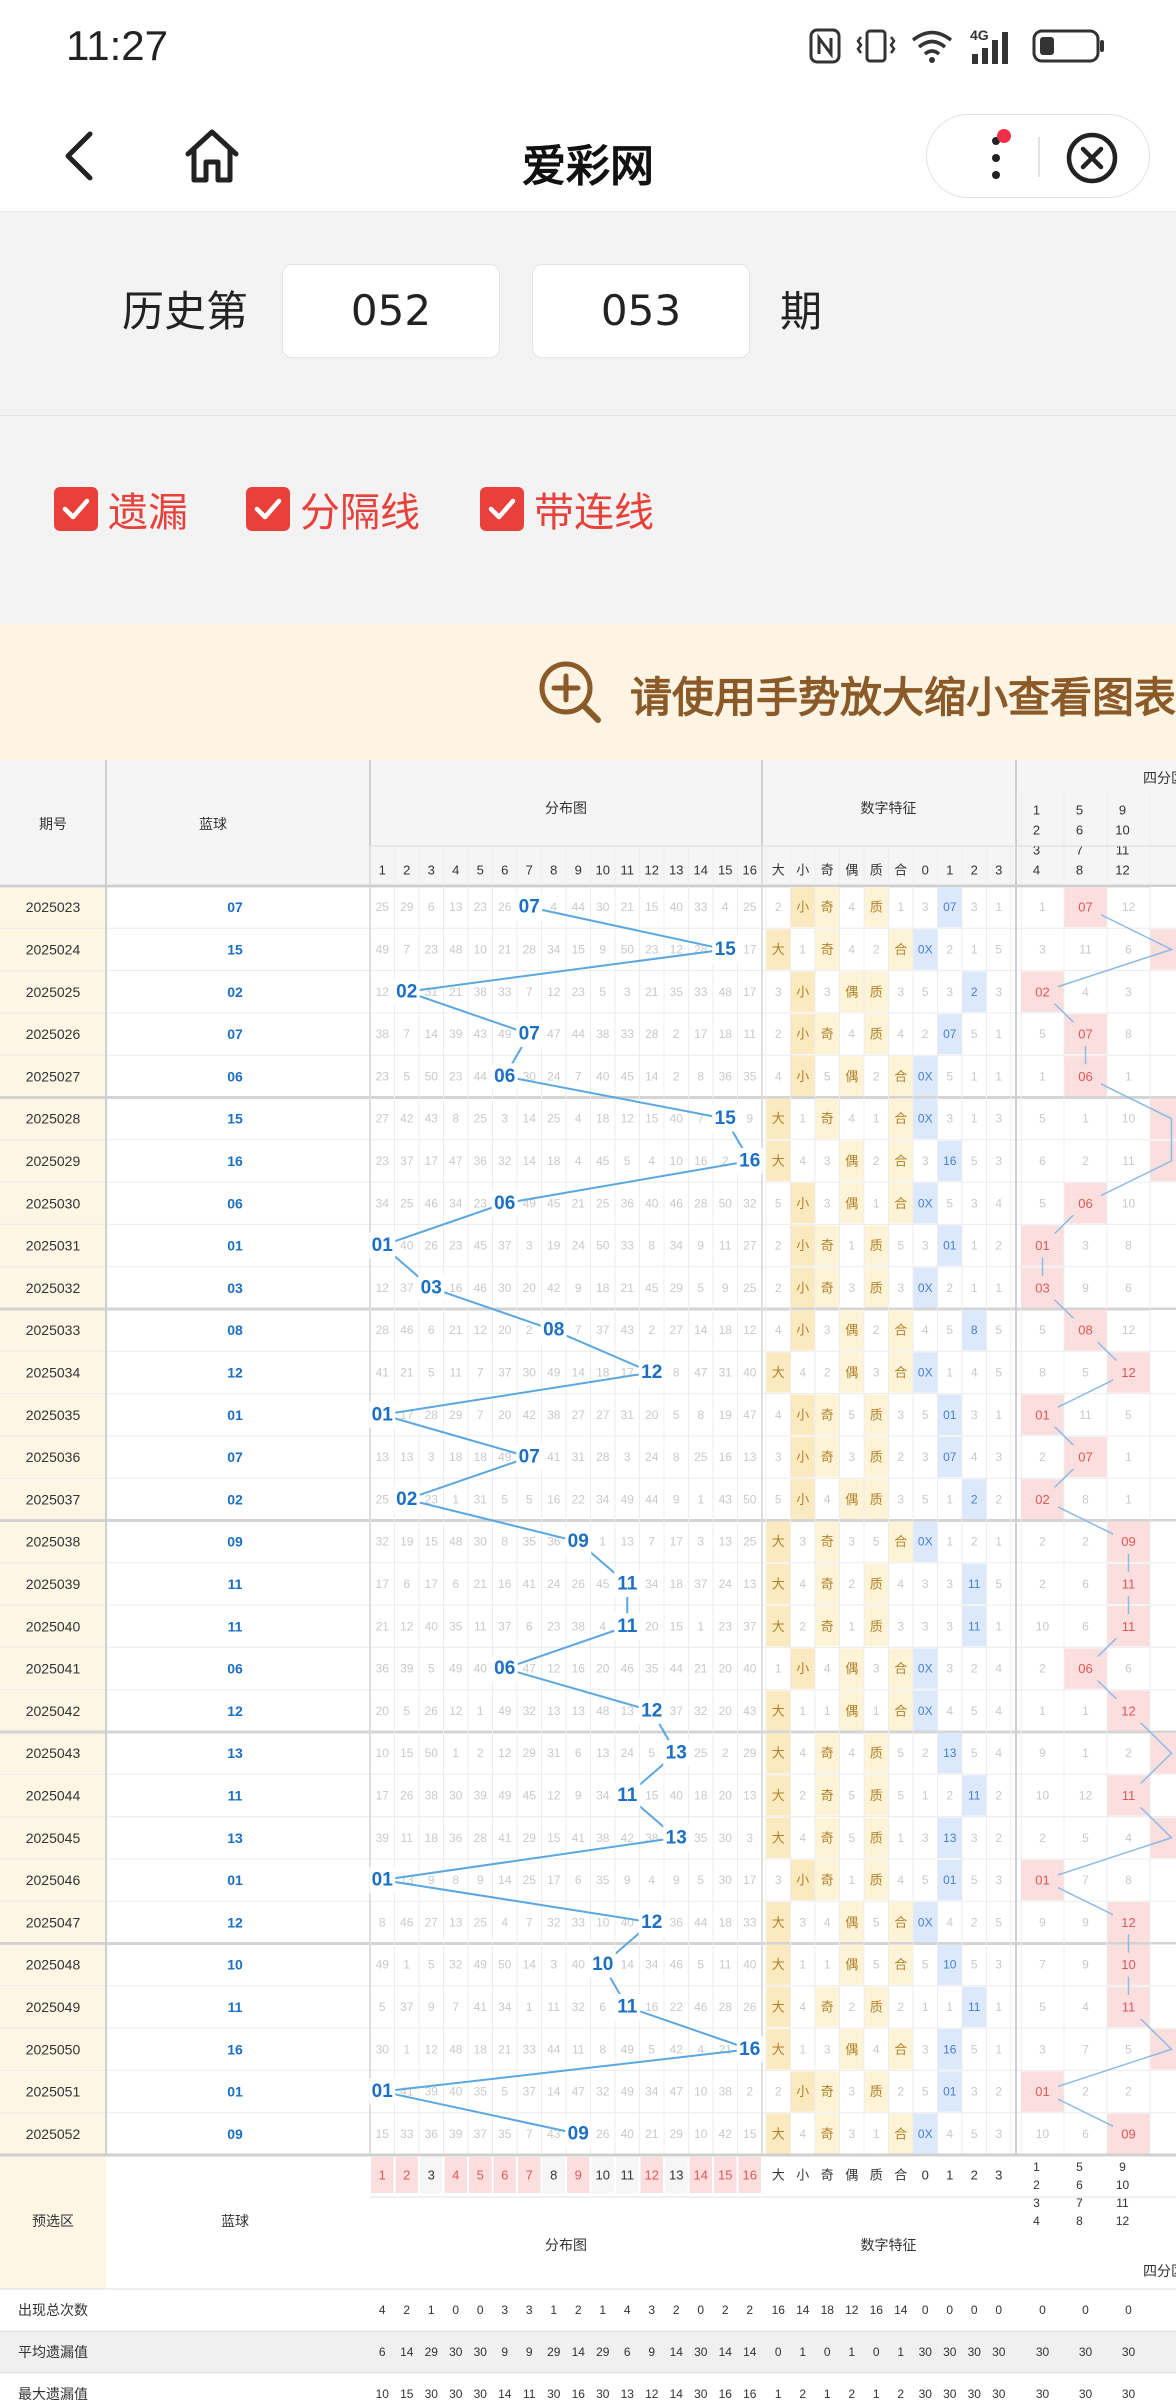  What do you see at coordinates (1092, 158) in the screenshot?
I see `close-circle-icon` at bounding box center [1092, 158].